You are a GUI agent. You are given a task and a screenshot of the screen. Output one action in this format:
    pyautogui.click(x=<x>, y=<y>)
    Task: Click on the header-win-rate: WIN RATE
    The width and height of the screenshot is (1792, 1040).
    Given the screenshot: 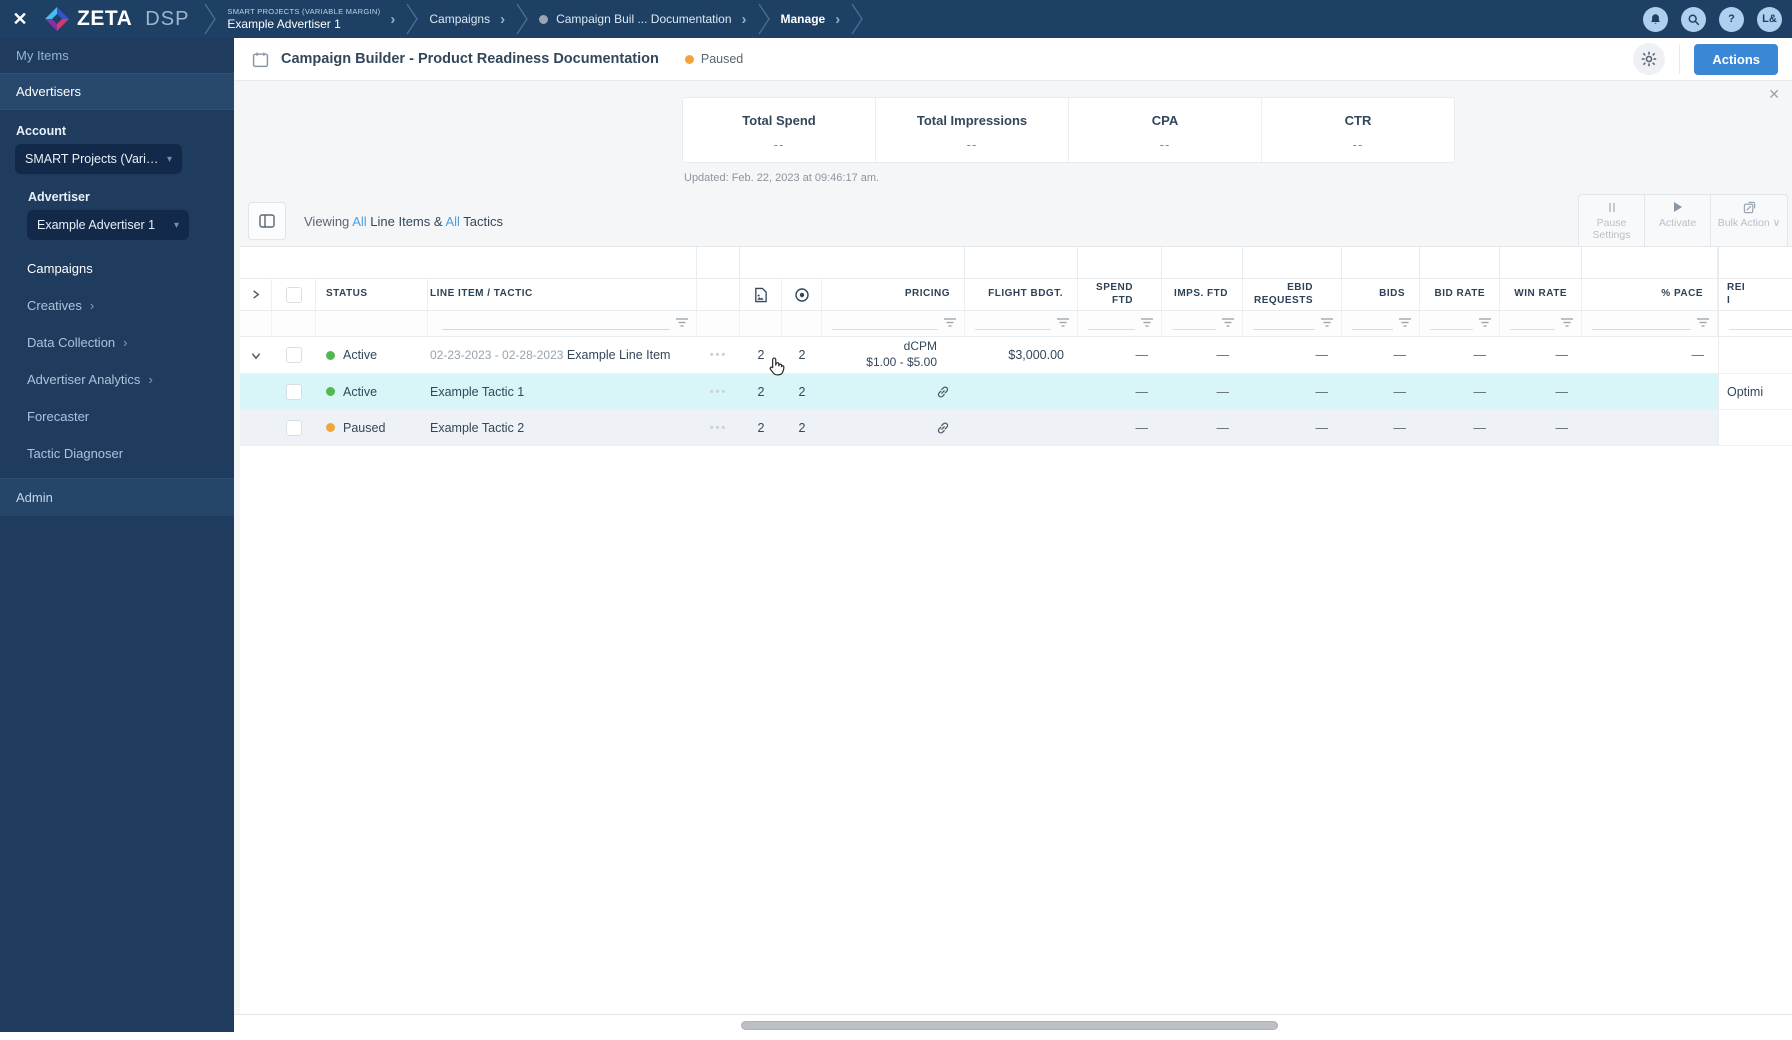 What is the action you would take?
    pyautogui.click(x=1541, y=294)
    